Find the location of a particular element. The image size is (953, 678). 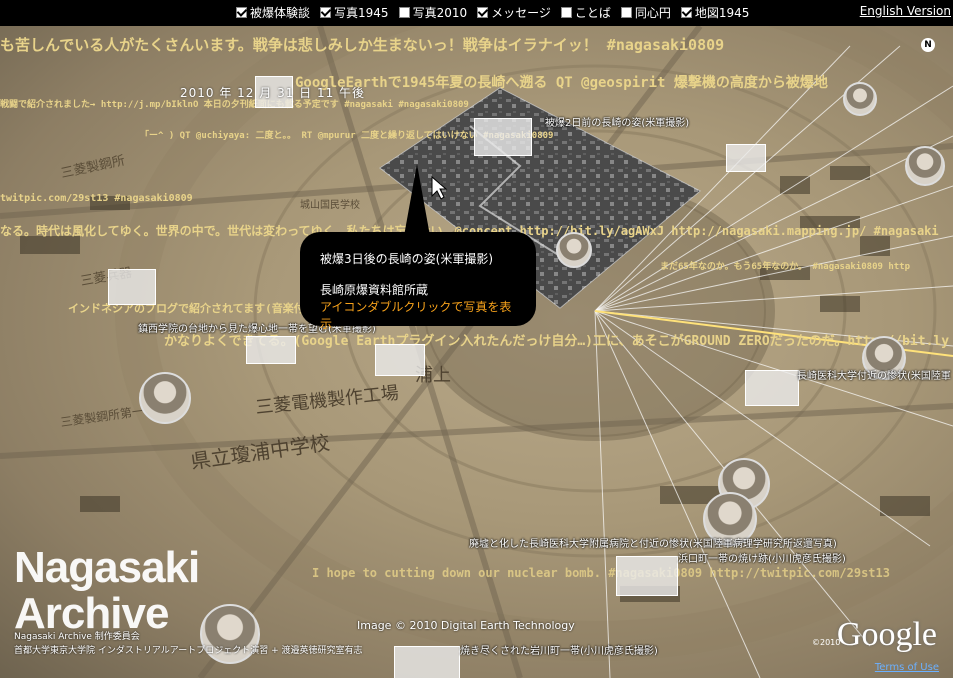

layer-toggle-words: ことば is located at coordinates (585, 12).